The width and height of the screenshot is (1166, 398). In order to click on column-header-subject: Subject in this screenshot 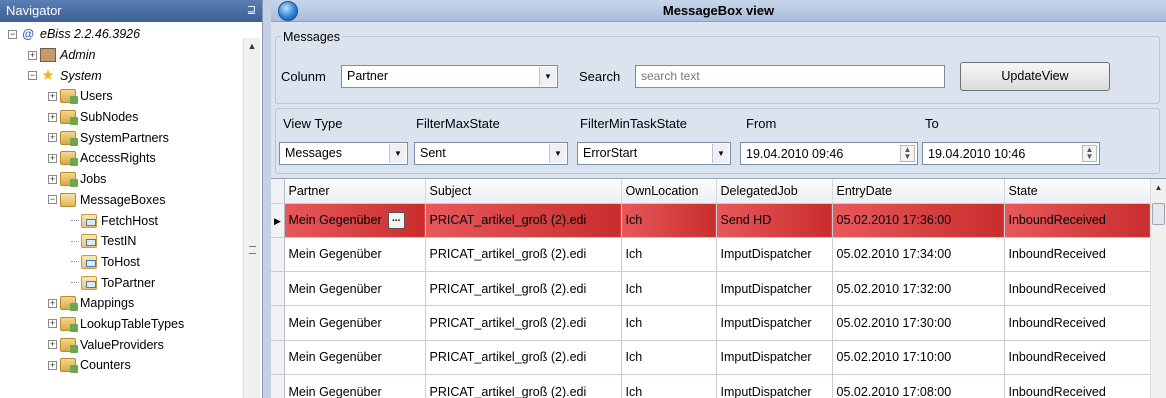, I will do `click(523, 191)`.